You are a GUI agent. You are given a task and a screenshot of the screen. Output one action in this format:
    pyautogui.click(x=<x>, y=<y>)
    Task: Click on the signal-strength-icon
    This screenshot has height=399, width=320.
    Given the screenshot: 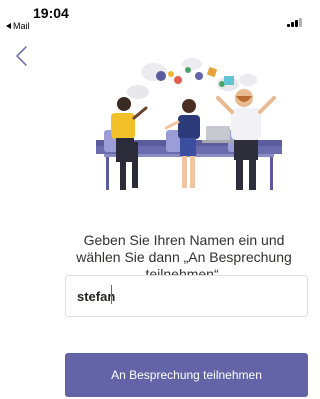 What is the action you would take?
    pyautogui.click(x=296, y=22)
    